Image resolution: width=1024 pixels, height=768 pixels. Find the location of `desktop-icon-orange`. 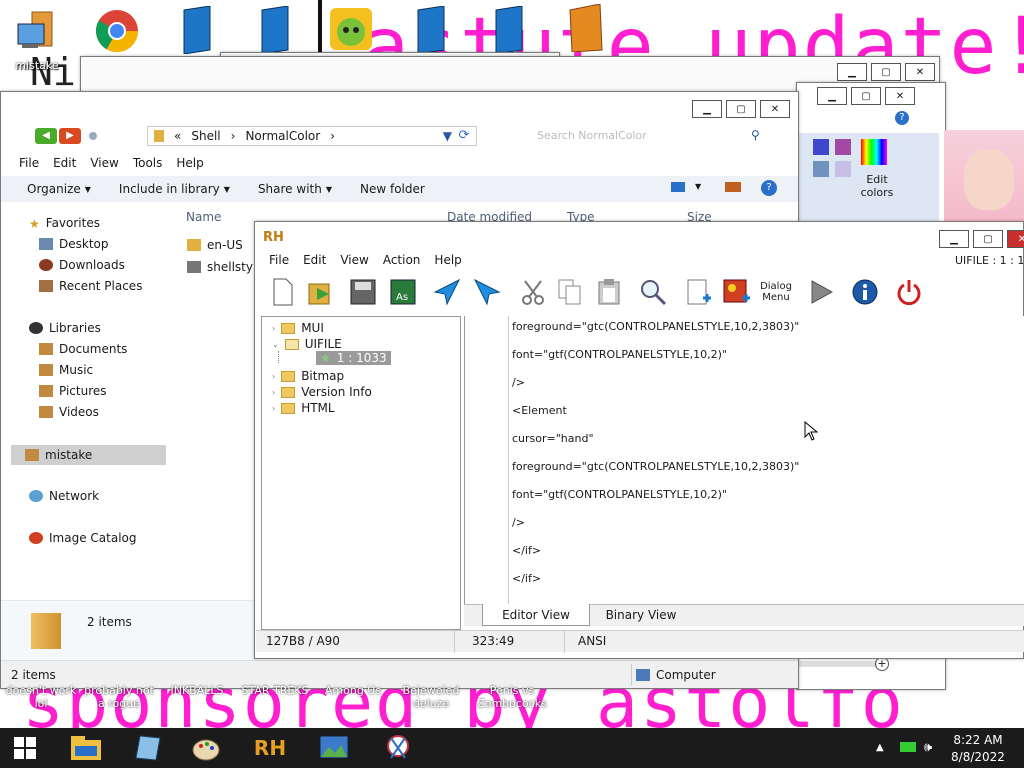

desktop-icon-orange is located at coordinates (590, 28).